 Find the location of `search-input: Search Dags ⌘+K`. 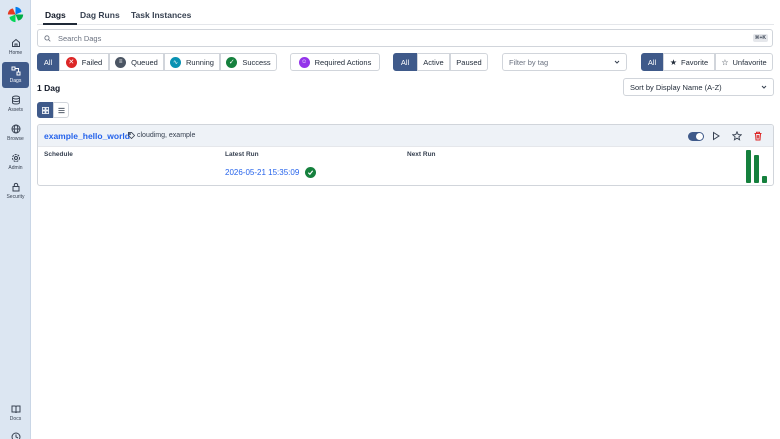

search-input: Search Dags ⌘+K is located at coordinates (405, 38).